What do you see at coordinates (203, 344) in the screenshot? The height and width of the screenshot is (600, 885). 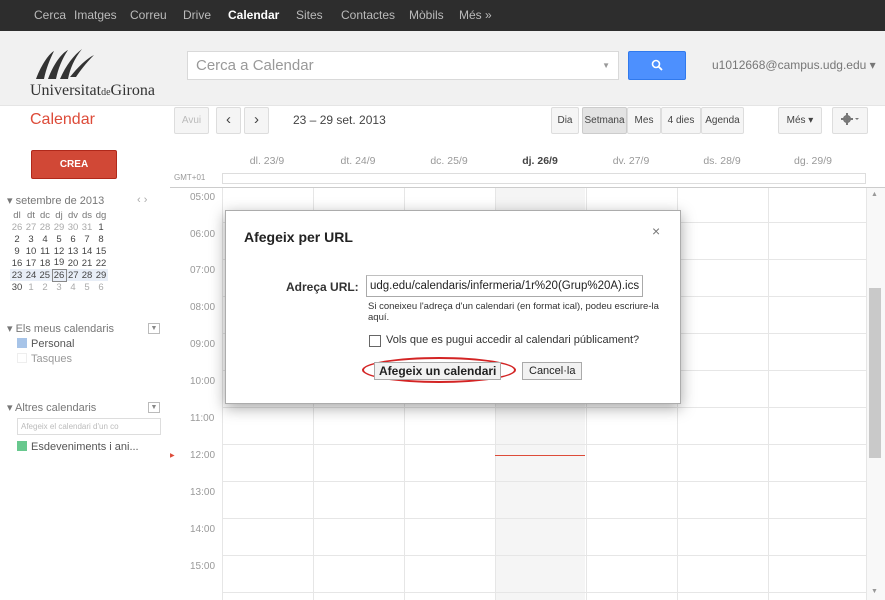 I see `hour-label: 09:00` at bounding box center [203, 344].